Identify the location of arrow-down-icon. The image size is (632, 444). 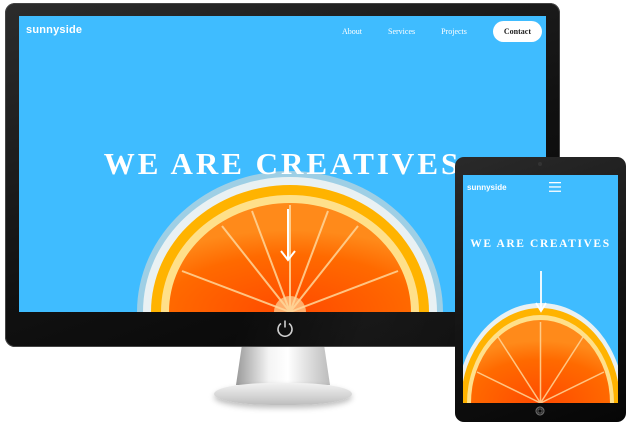
(288, 236).